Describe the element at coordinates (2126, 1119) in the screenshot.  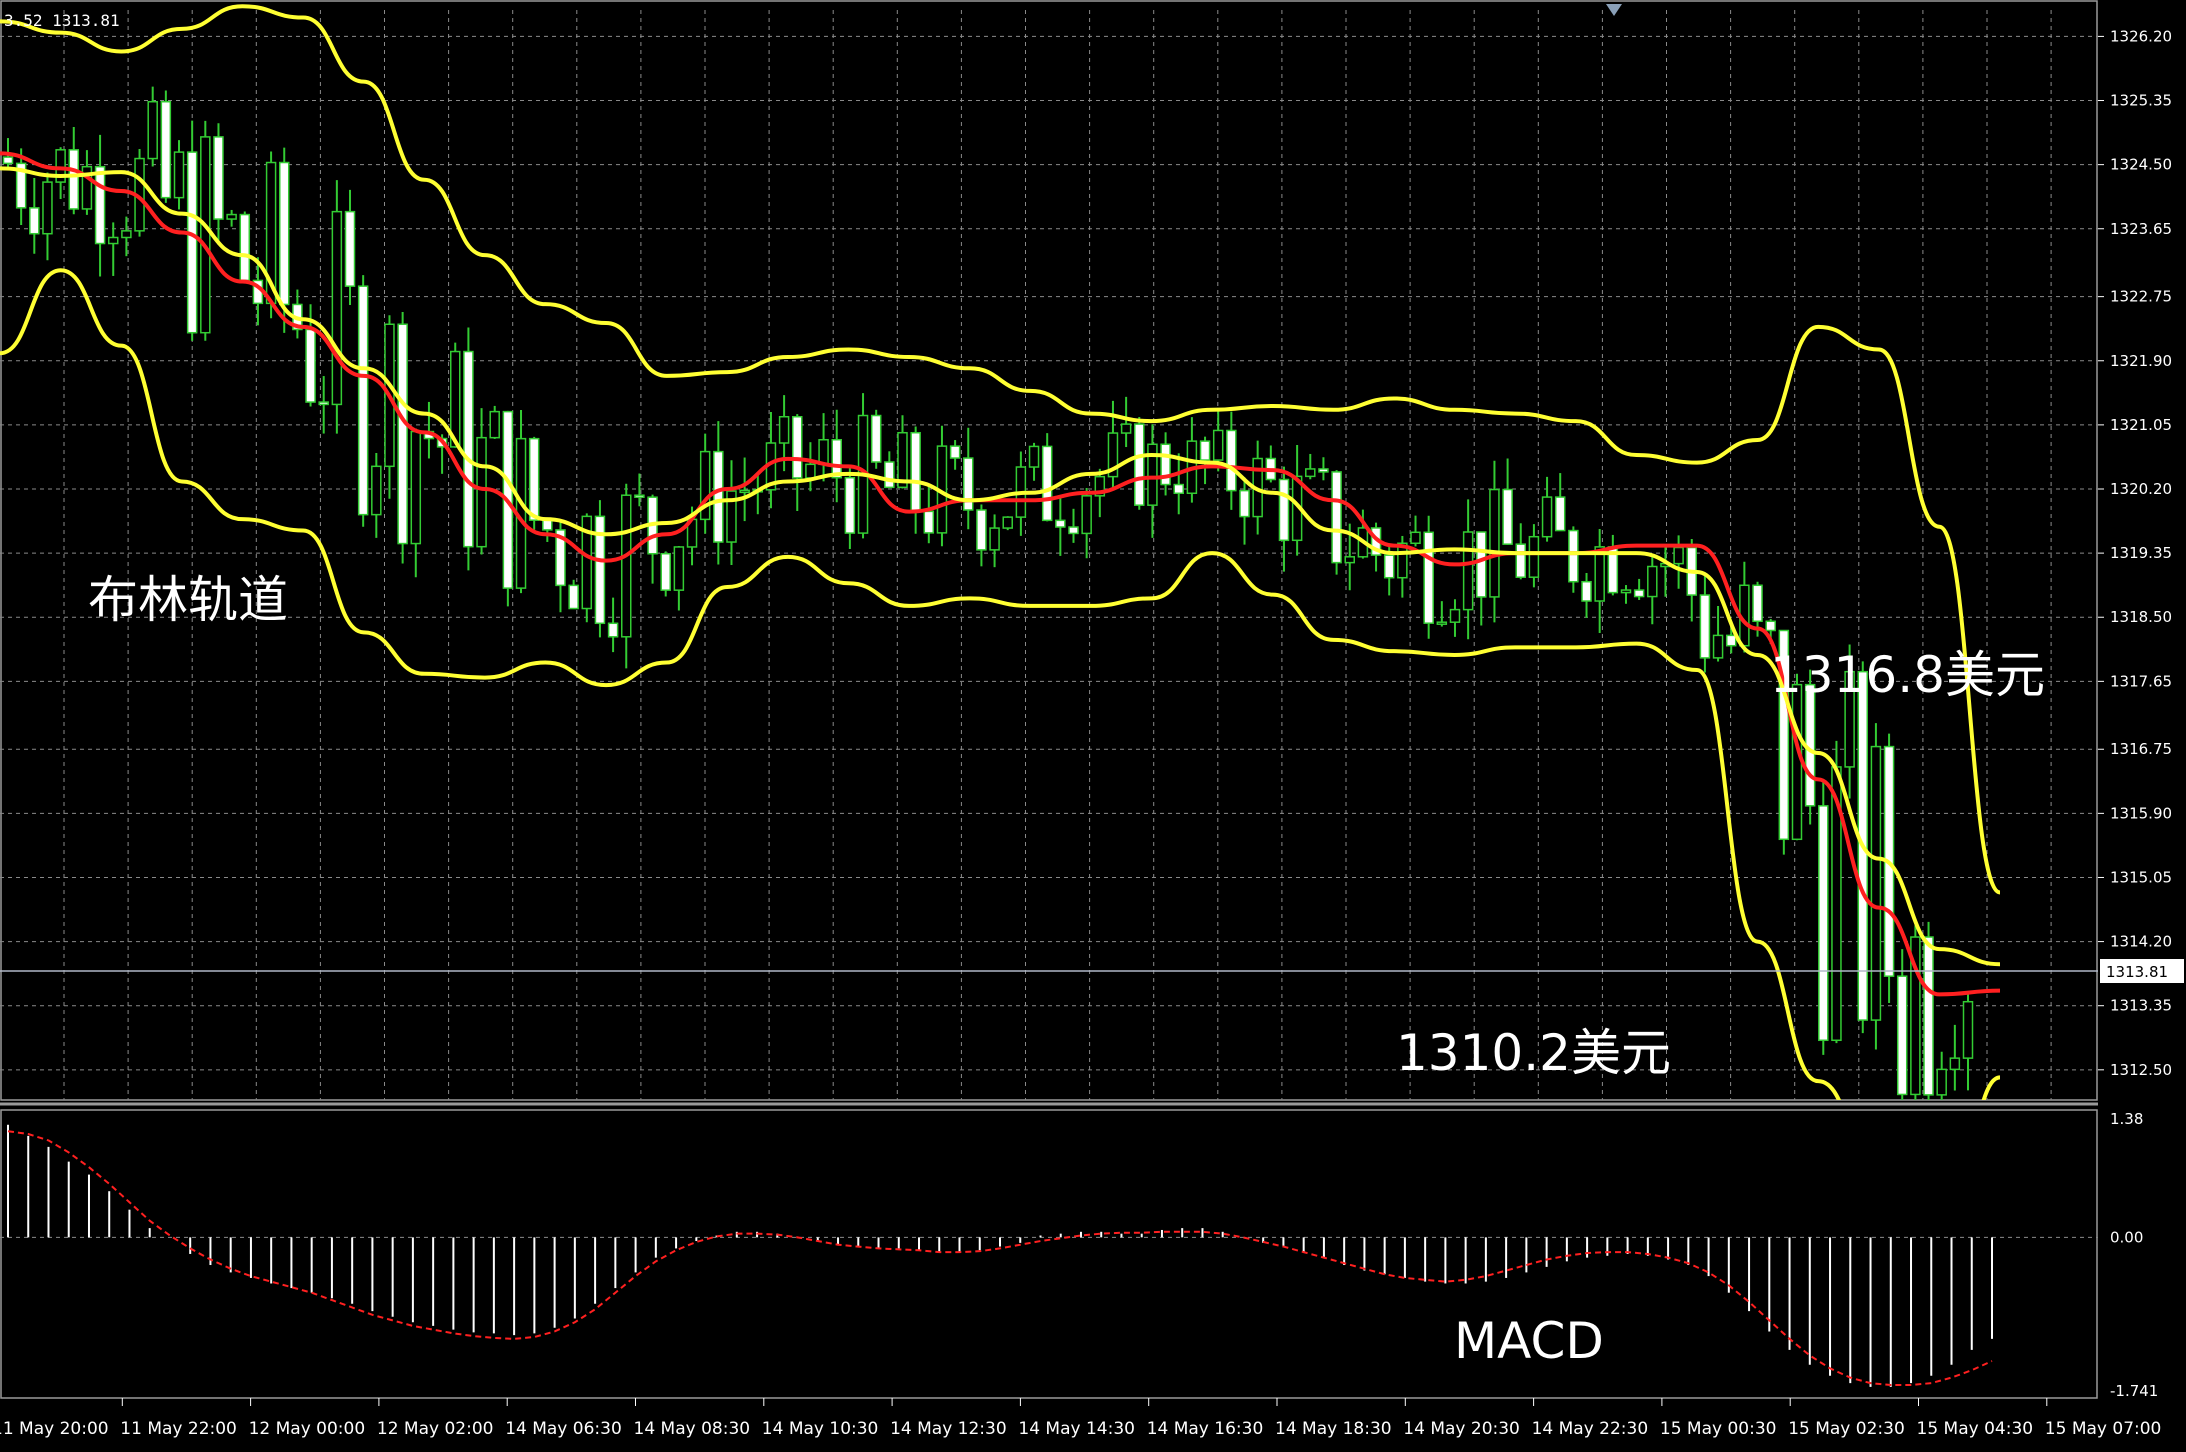
I see `macd-y-tick-label: 1.38` at that location.